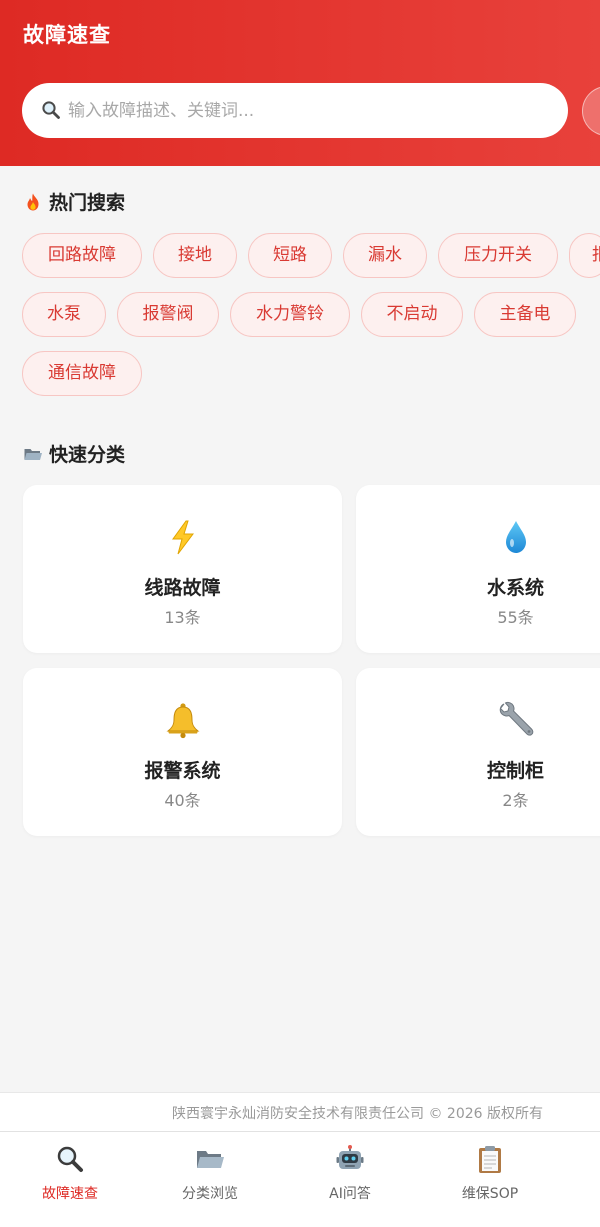 This screenshot has height=1227, width=600. I want to click on bottom-tabbar: 故障速查 分类浏览 AI问答 维保SOP, so click(300, 1179).